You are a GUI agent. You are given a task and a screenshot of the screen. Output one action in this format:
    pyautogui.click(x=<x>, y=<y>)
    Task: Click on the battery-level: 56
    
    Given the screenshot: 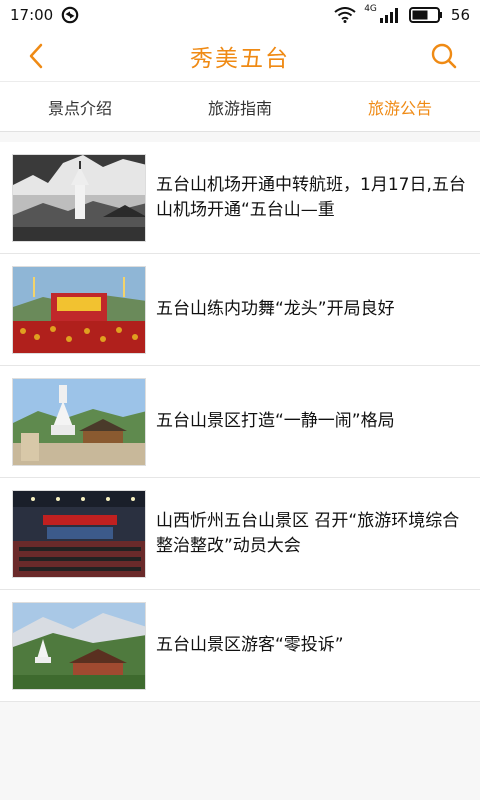 What is the action you would take?
    pyautogui.click(x=460, y=15)
    